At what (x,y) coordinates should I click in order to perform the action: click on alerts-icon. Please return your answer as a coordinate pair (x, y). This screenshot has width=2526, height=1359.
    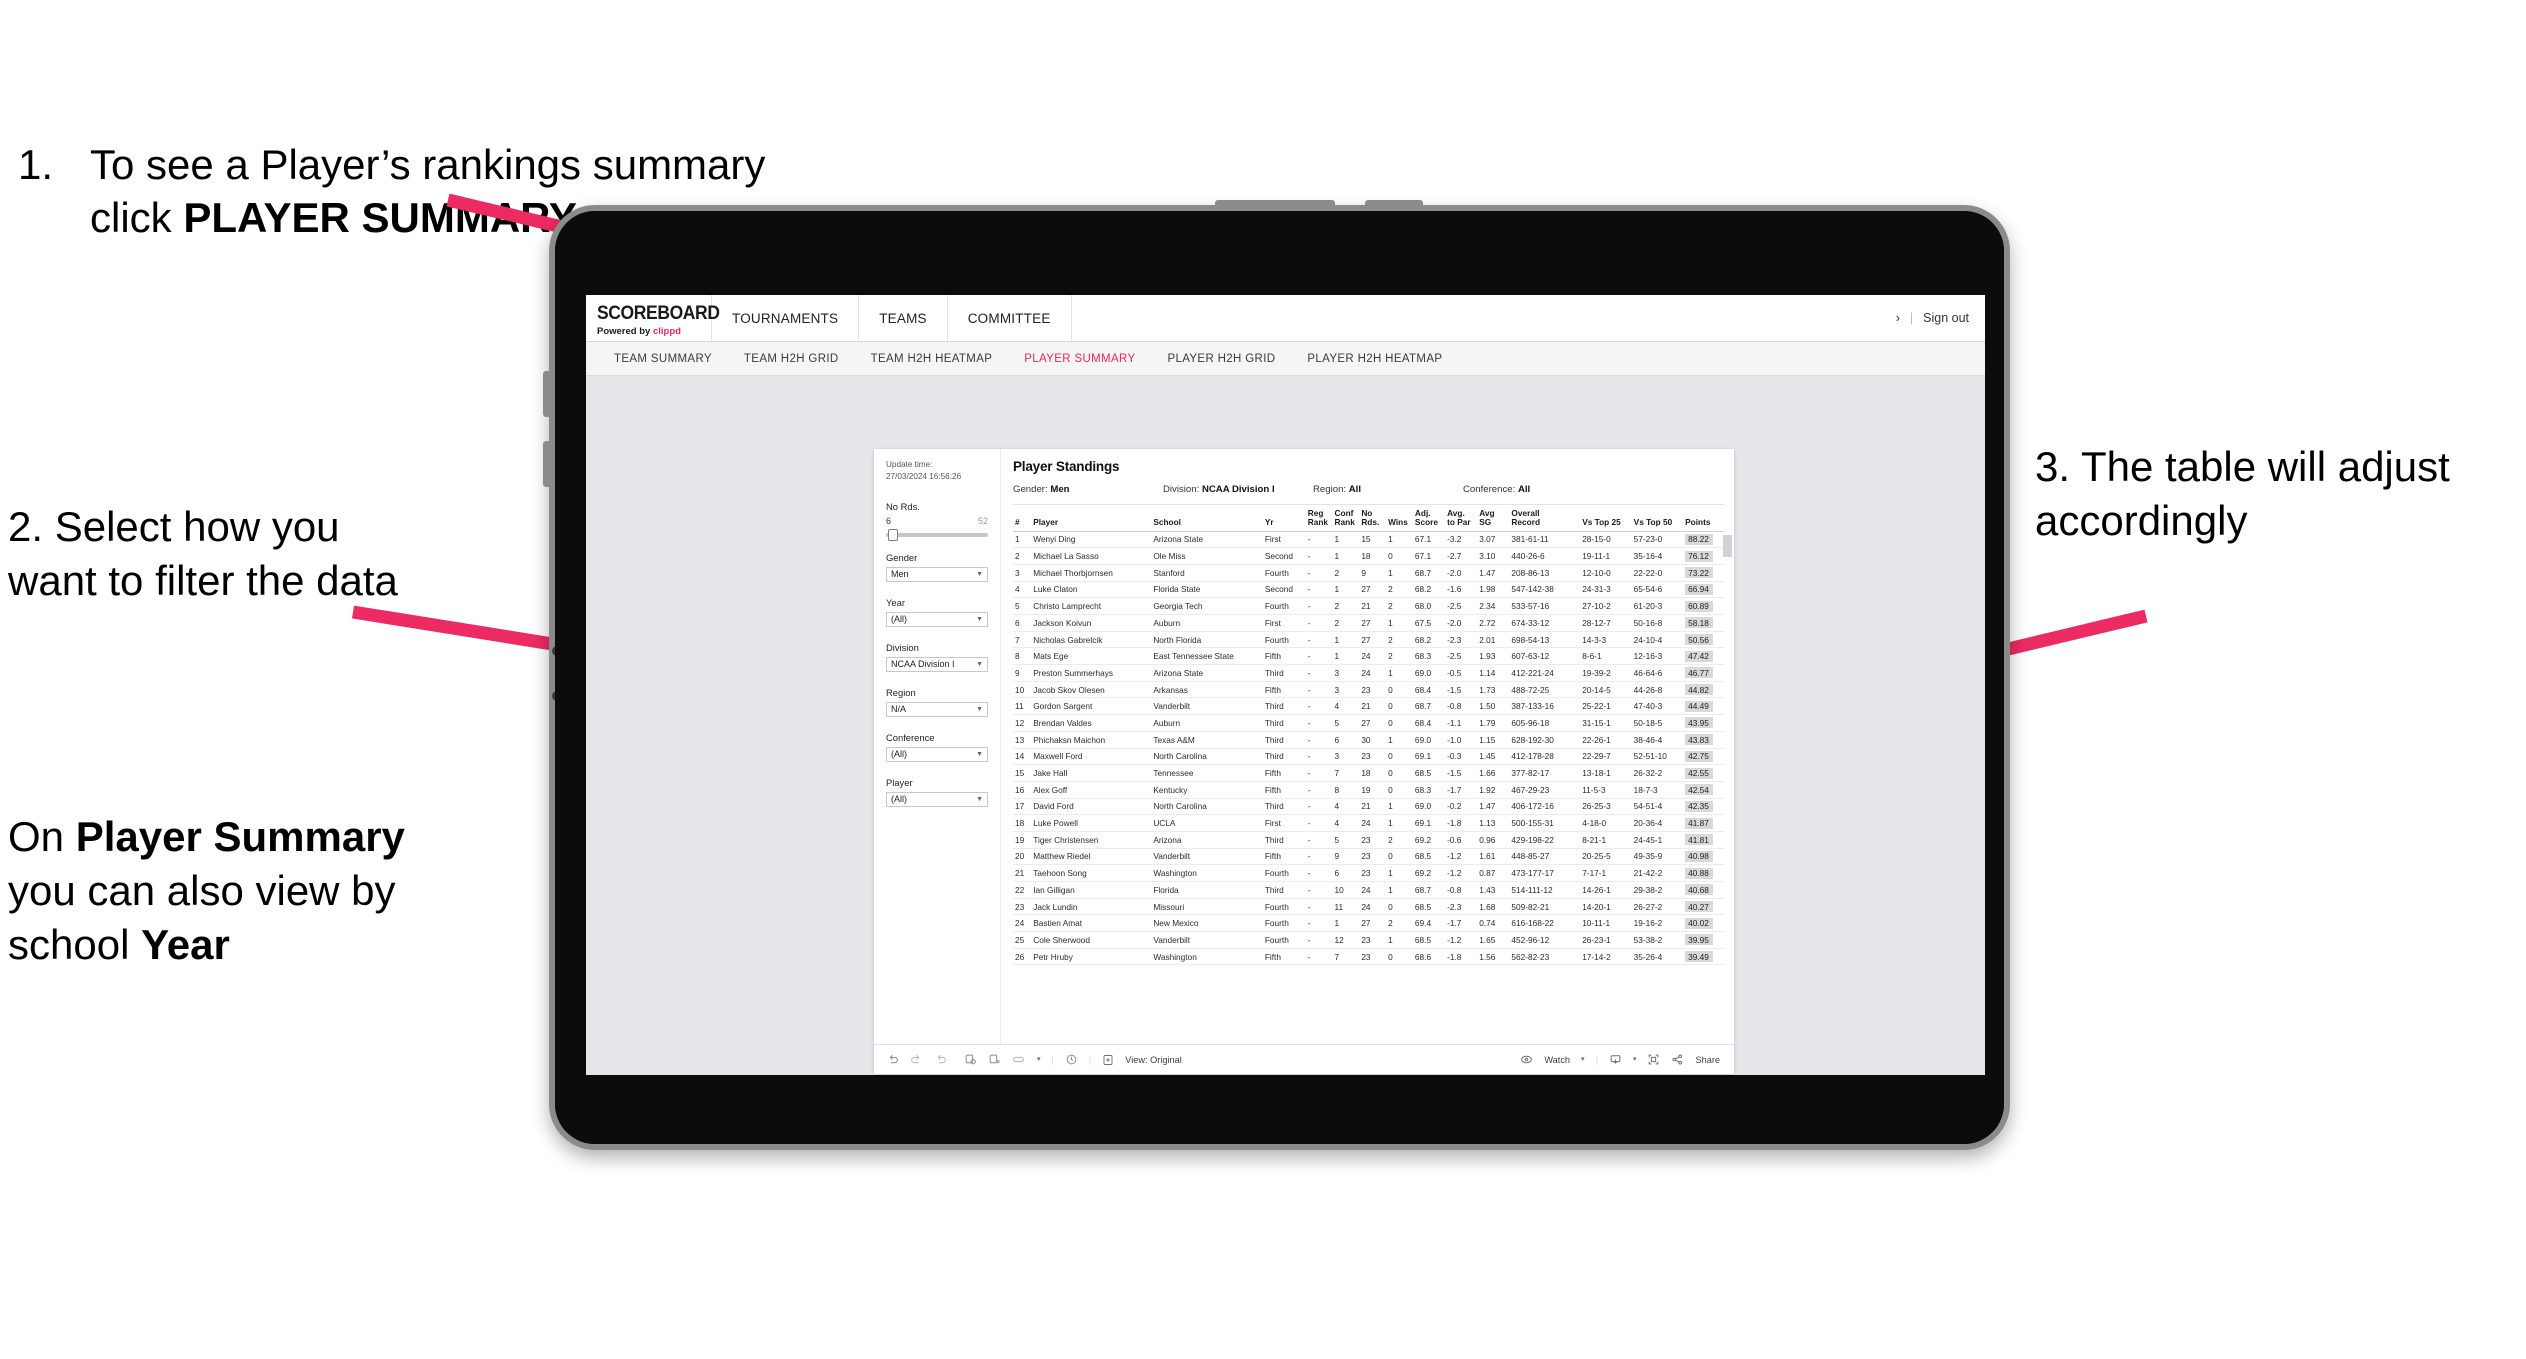
    Looking at the image, I should click on (1071, 1059).